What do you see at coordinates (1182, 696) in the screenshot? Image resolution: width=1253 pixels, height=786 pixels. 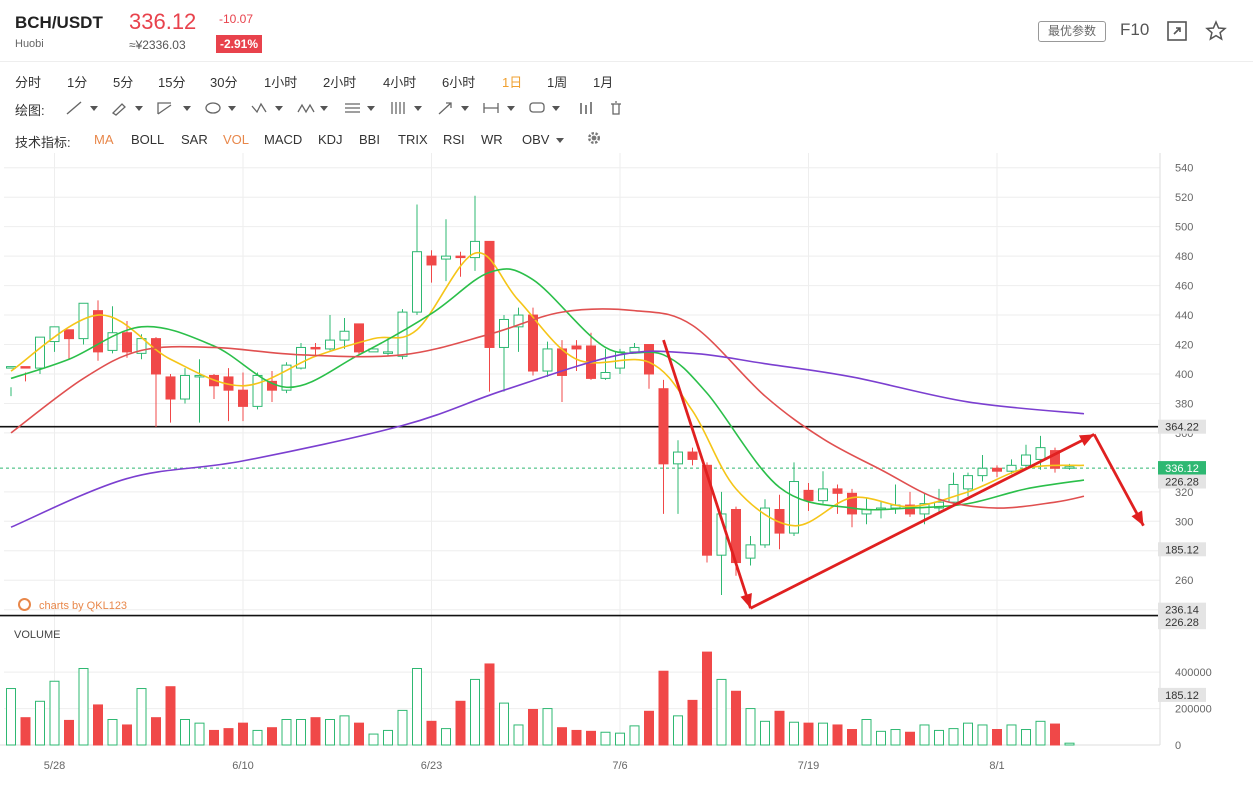 I see `volume-label-text: 185.12` at bounding box center [1182, 696].